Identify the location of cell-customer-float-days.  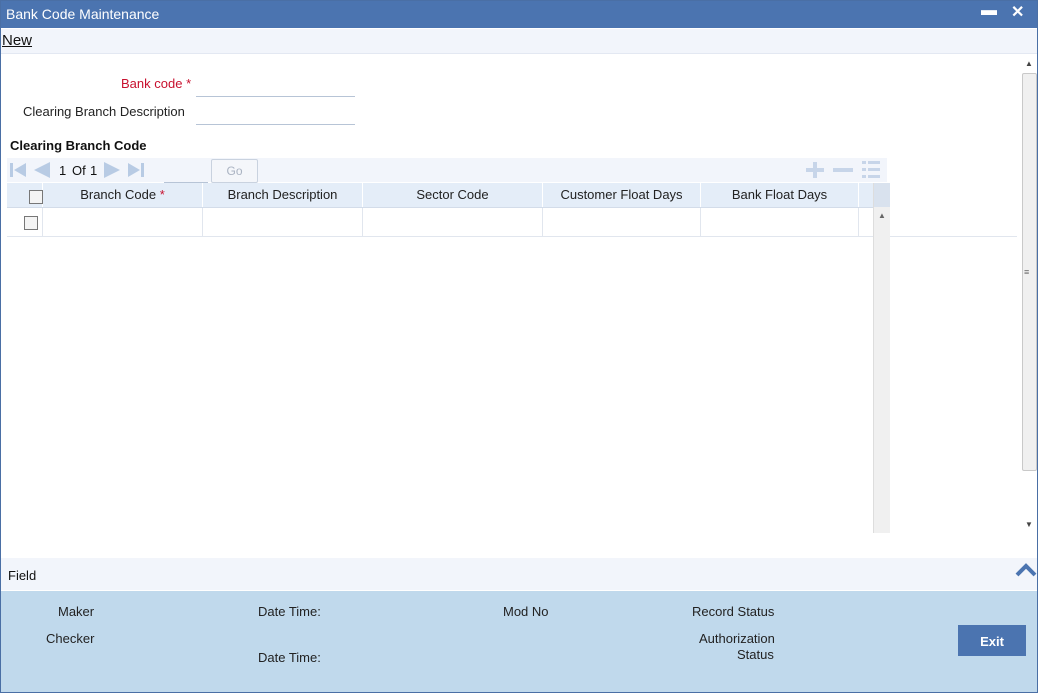
(622, 222).